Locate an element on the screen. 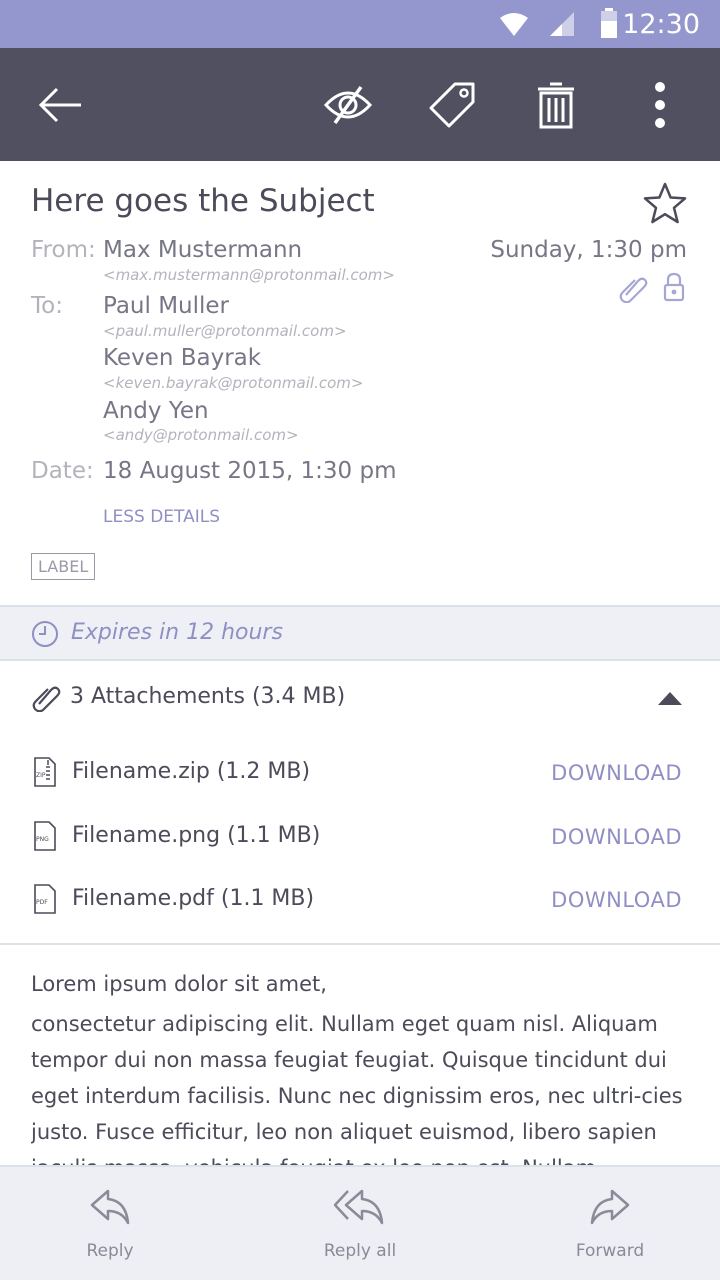  attachment-filename: Filename.zip (1.2 MB) is located at coordinates (191, 771).